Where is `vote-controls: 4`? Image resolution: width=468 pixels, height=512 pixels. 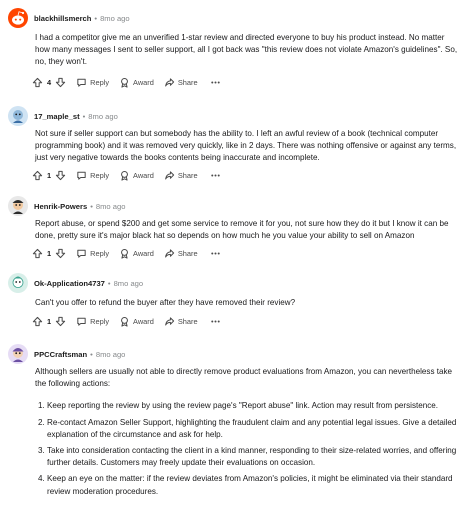
vote-controls: 4 is located at coordinates (49, 82).